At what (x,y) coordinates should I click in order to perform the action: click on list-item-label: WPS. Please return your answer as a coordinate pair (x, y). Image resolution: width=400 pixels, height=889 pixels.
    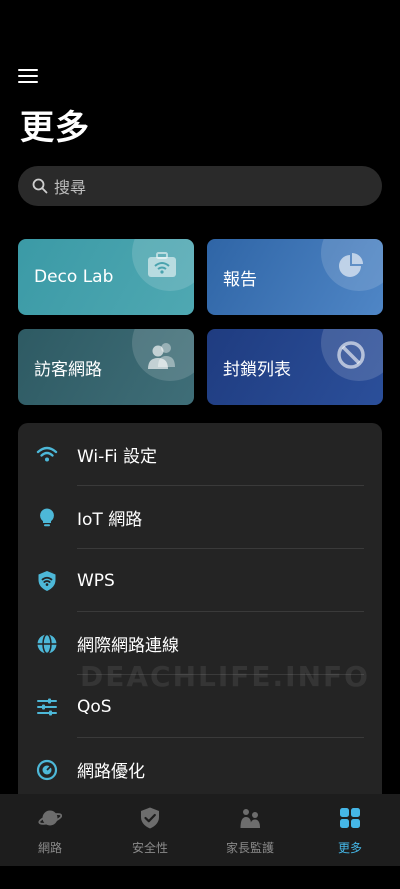
    Looking at the image, I should click on (96, 580).